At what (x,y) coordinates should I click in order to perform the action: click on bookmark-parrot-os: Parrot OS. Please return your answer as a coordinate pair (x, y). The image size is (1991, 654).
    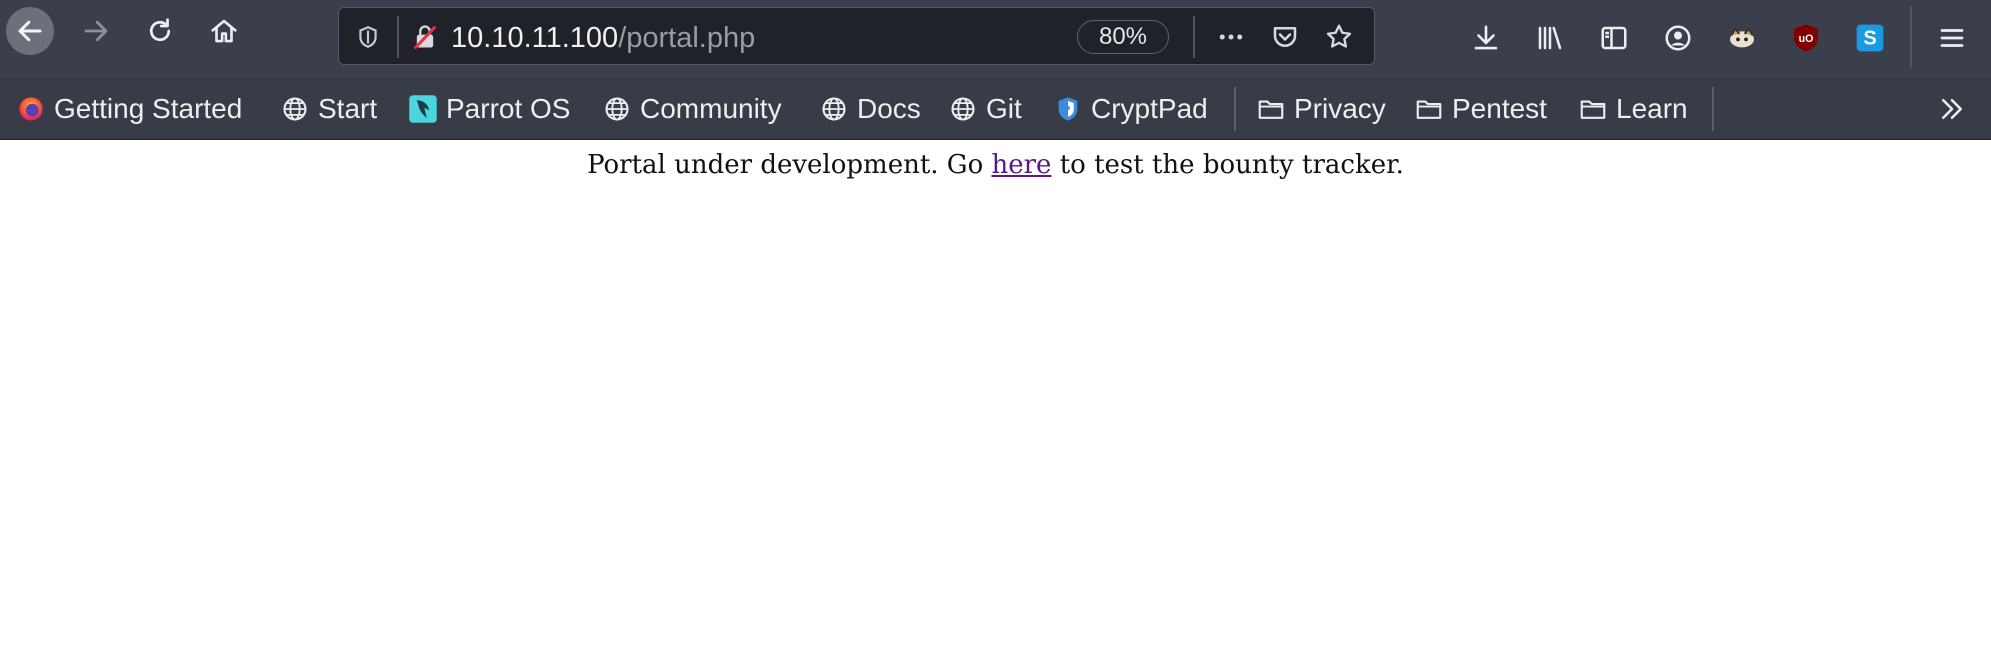
    Looking at the image, I should click on (489, 109).